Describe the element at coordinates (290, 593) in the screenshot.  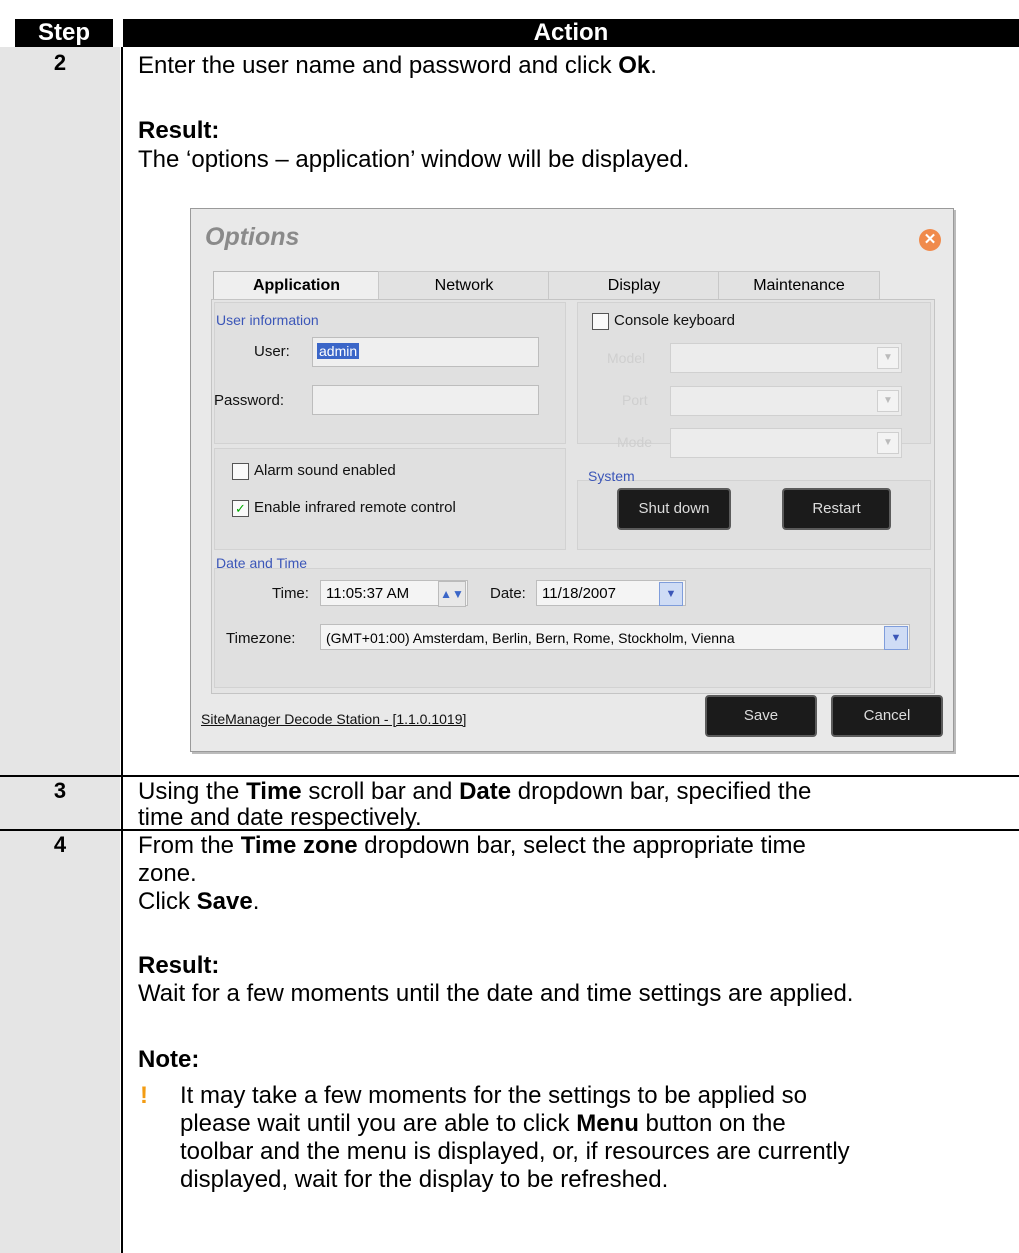
I see `time-label: Time:` at that location.